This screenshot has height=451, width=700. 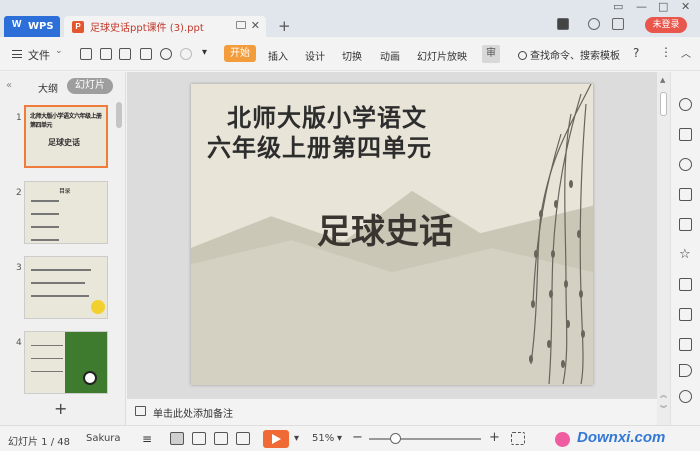 I want to click on settings-sliders-icon, so click(x=685, y=194).